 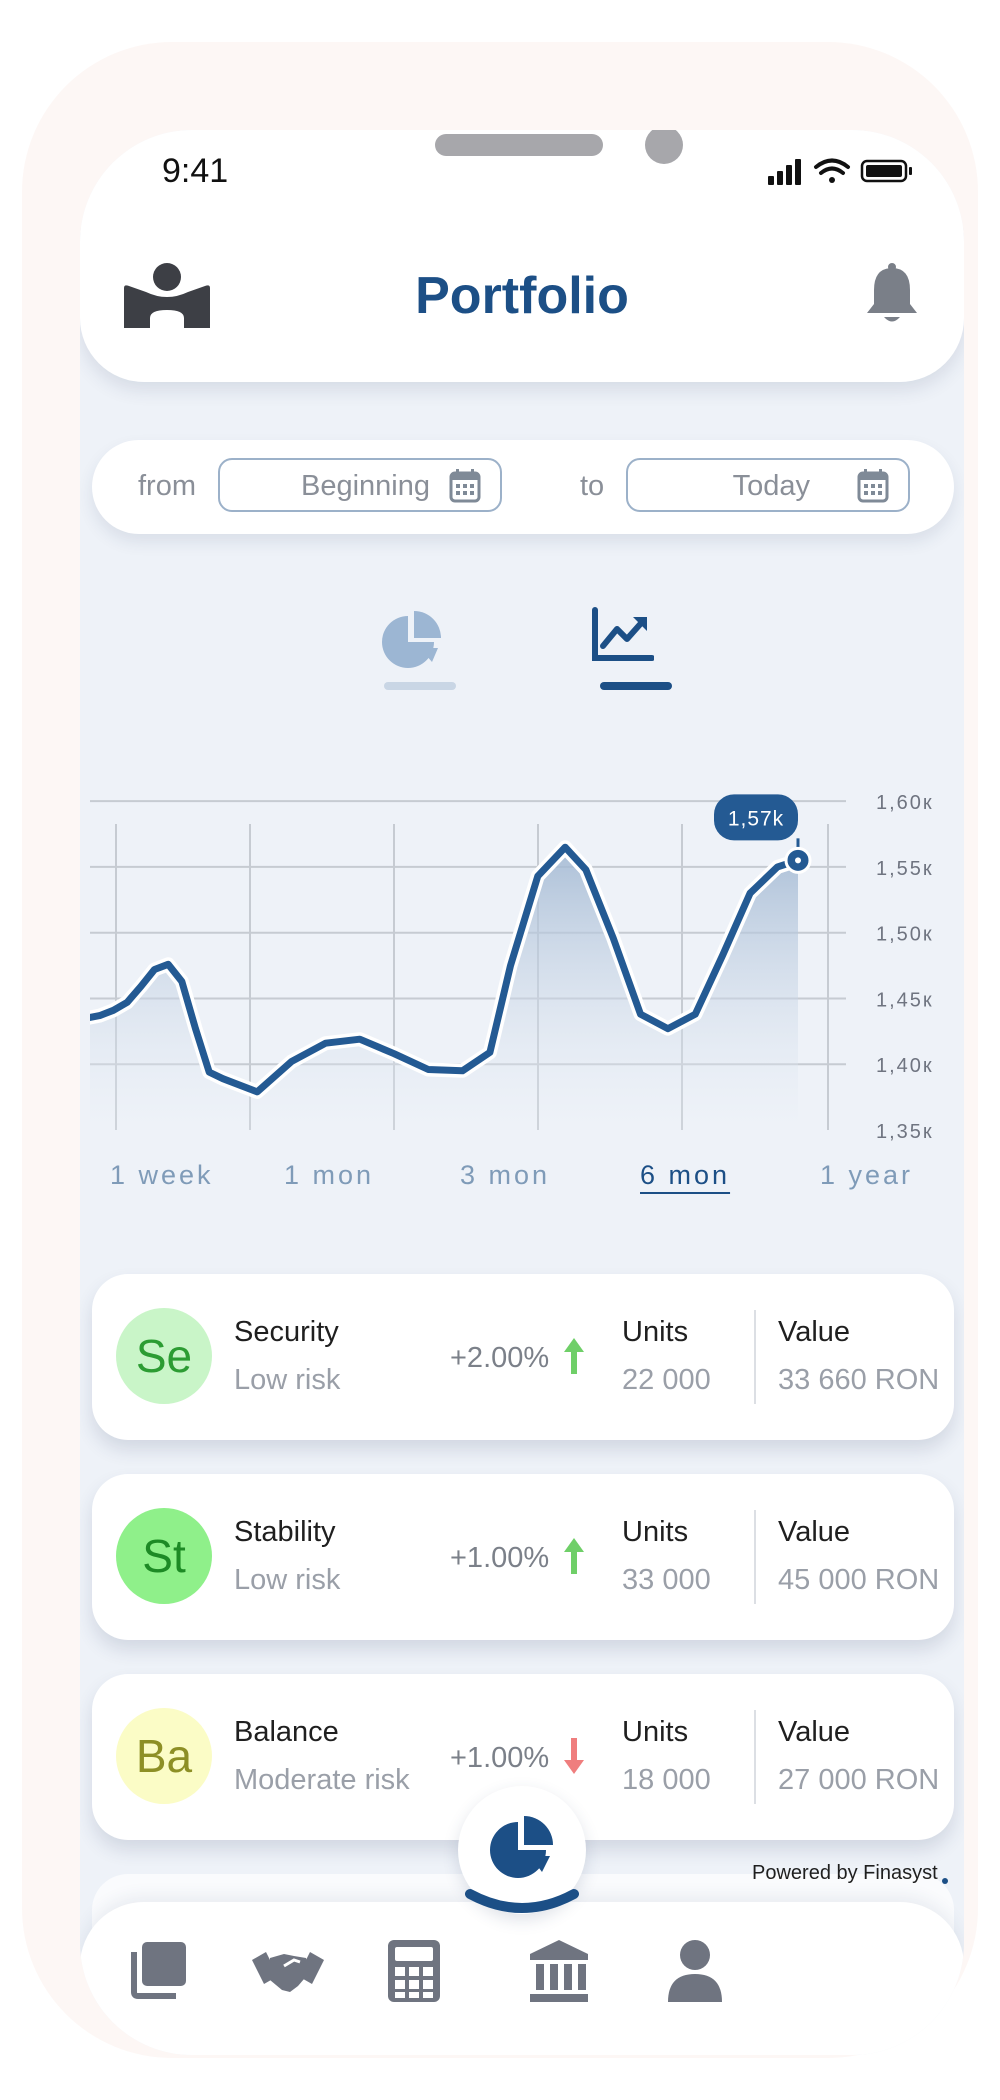 I want to click on status-time: 9:41, so click(x=195, y=171).